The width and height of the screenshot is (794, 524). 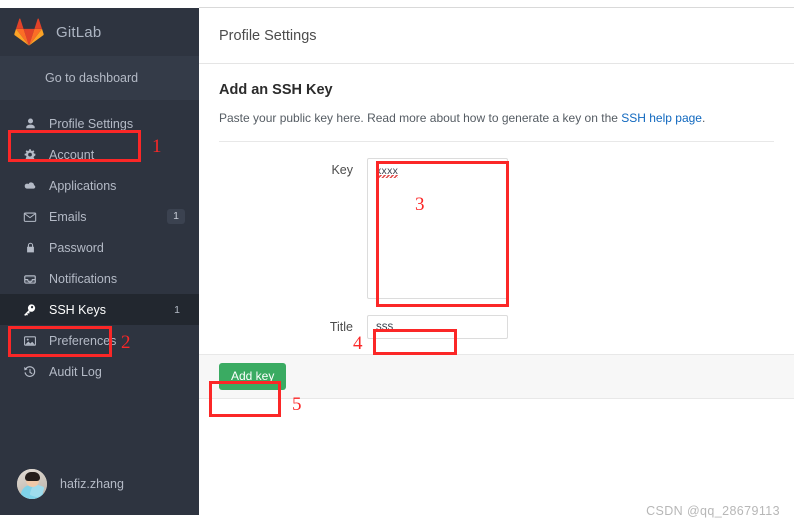 I want to click on sidebar-item-profile-settings: Profile Settings, so click(x=99, y=123).